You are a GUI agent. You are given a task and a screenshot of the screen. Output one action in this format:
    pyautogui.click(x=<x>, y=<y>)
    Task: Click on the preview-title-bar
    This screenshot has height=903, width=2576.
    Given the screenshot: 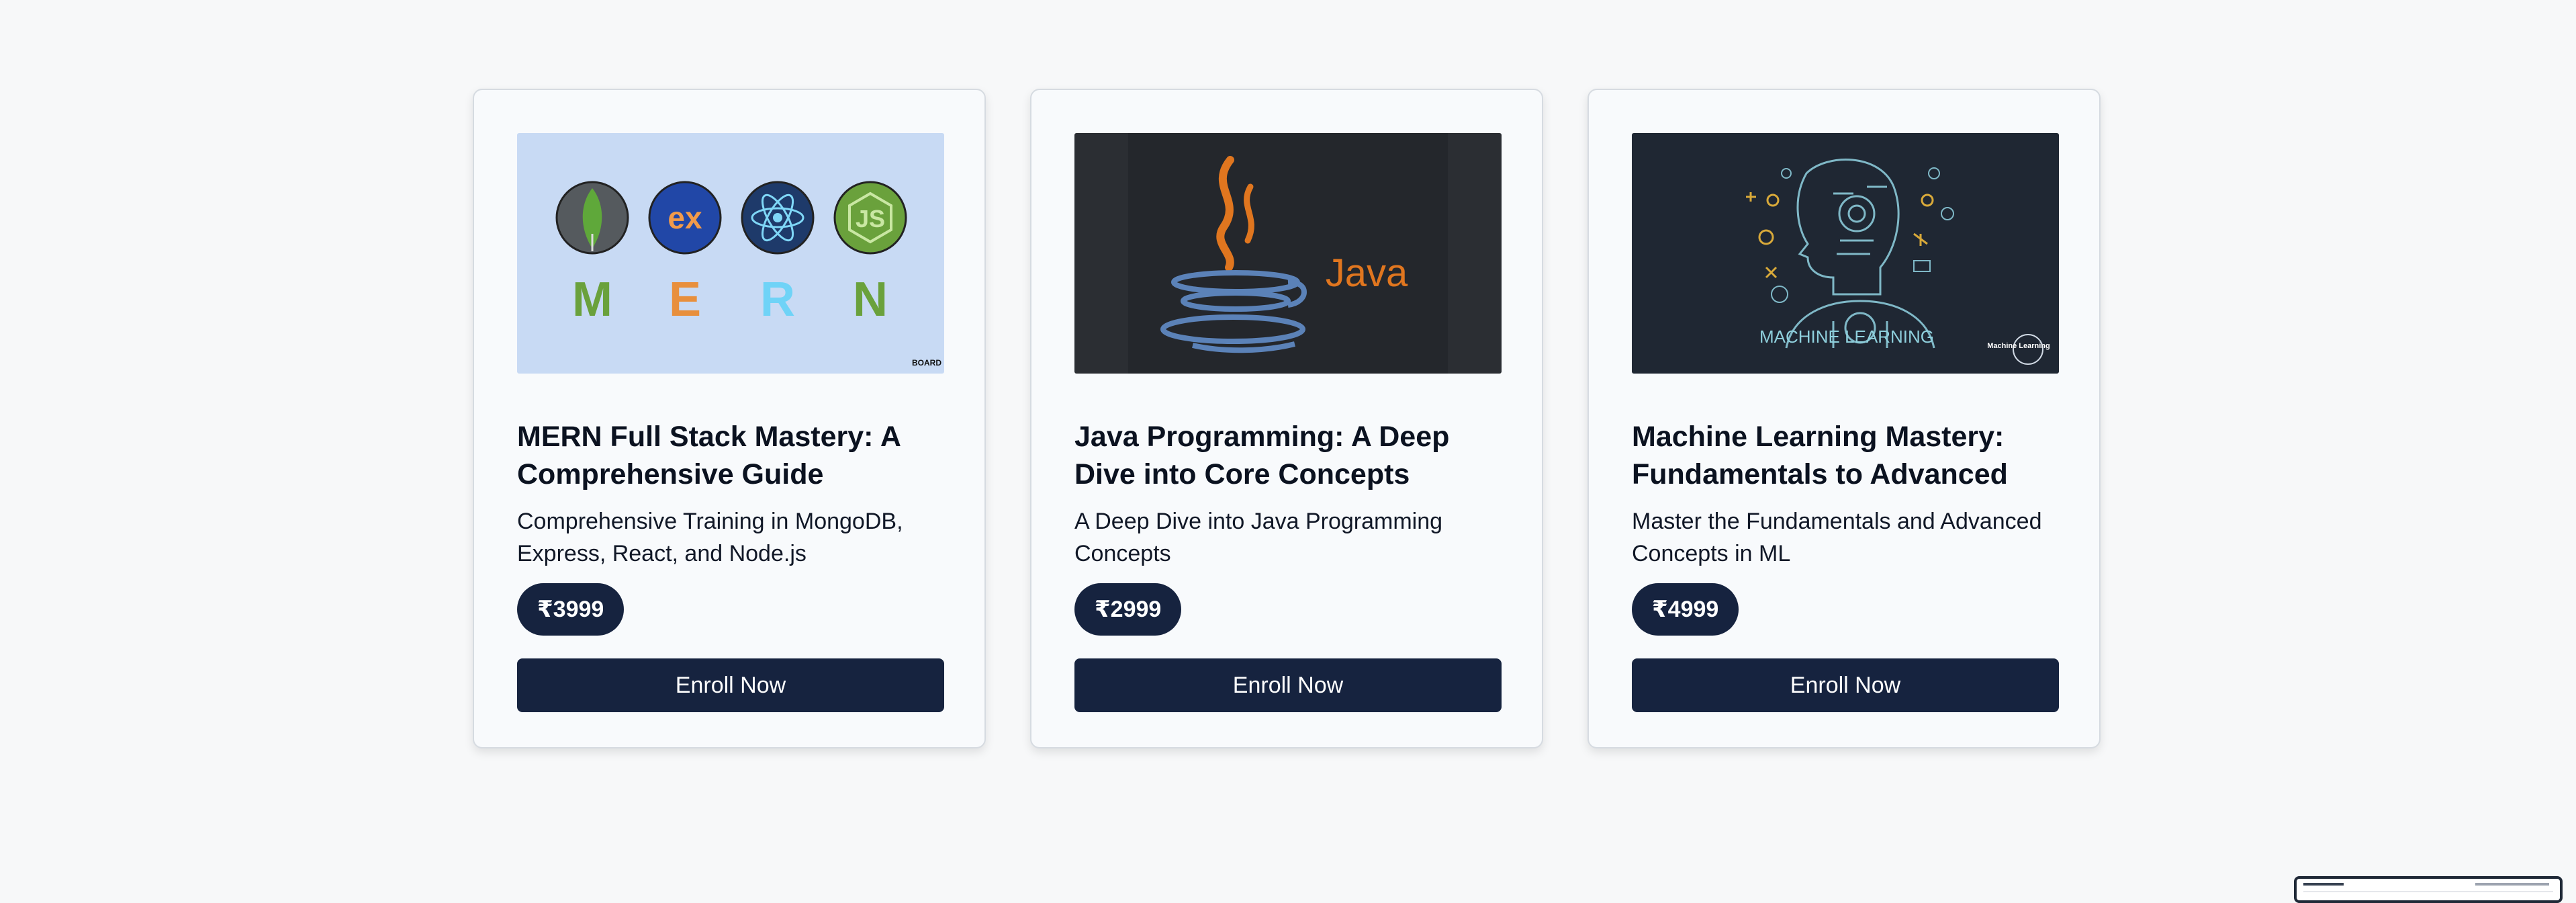 What is the action you would take?
    pyautogui.click(x=2323, y=884)
    